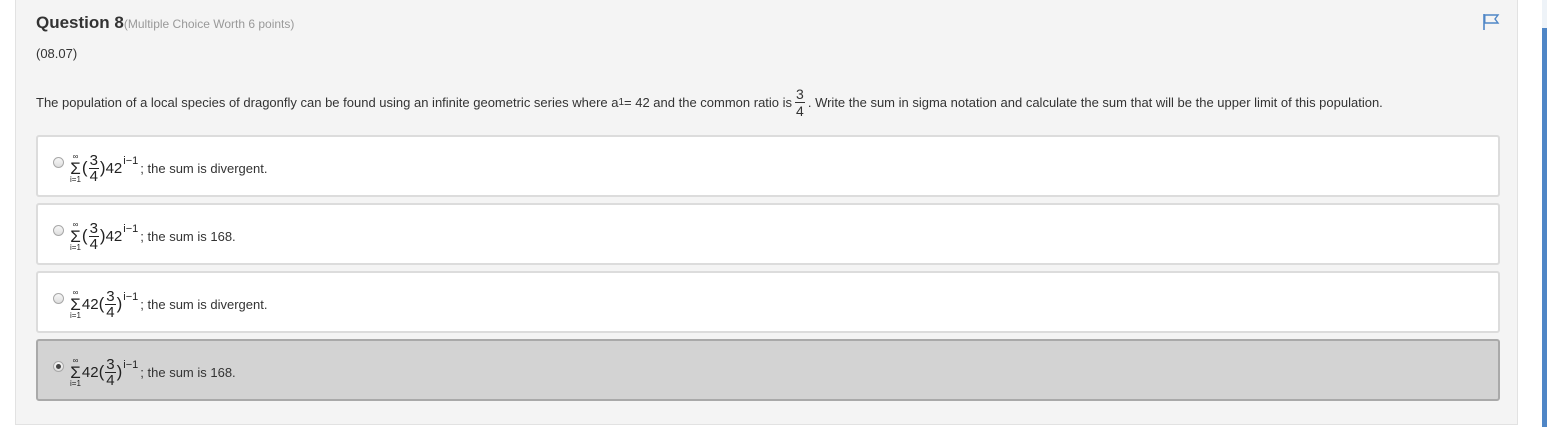 The image size is (1547, 427). What do you see at coordinates (768, 234) in the screenshot?
I see `answer-option-b: ∞ Σ i=1 ( 3 4 ) 42 i−1 ; the sum is 168.` at bounding box center [768, 234].